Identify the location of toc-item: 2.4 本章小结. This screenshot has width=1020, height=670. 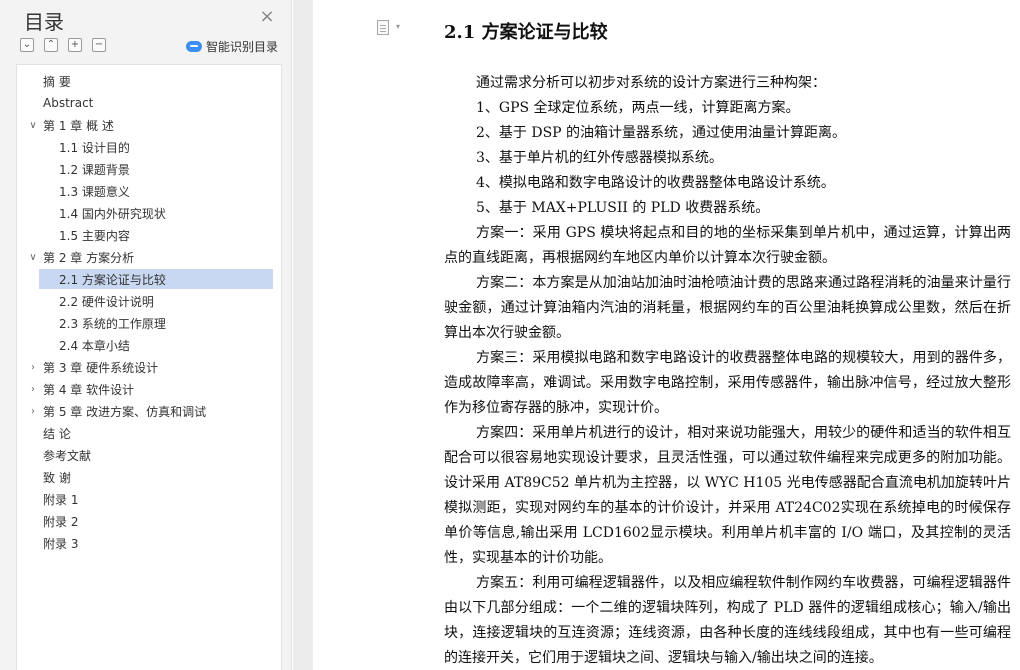
(78, 345).